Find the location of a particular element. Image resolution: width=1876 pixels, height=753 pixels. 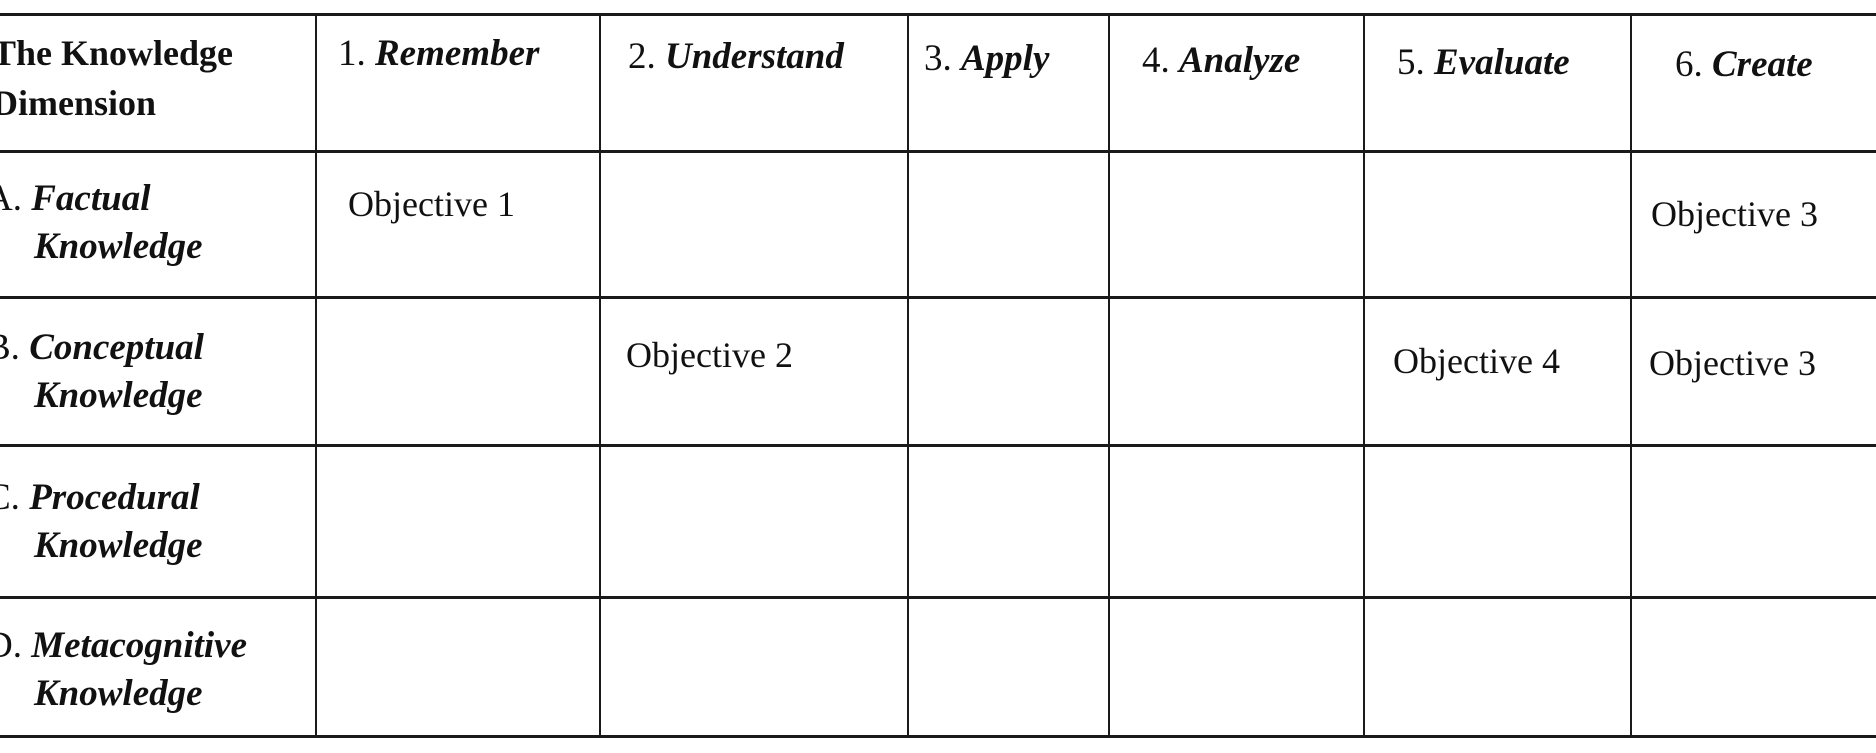

table-border-top is located at coordinates (938, 14).